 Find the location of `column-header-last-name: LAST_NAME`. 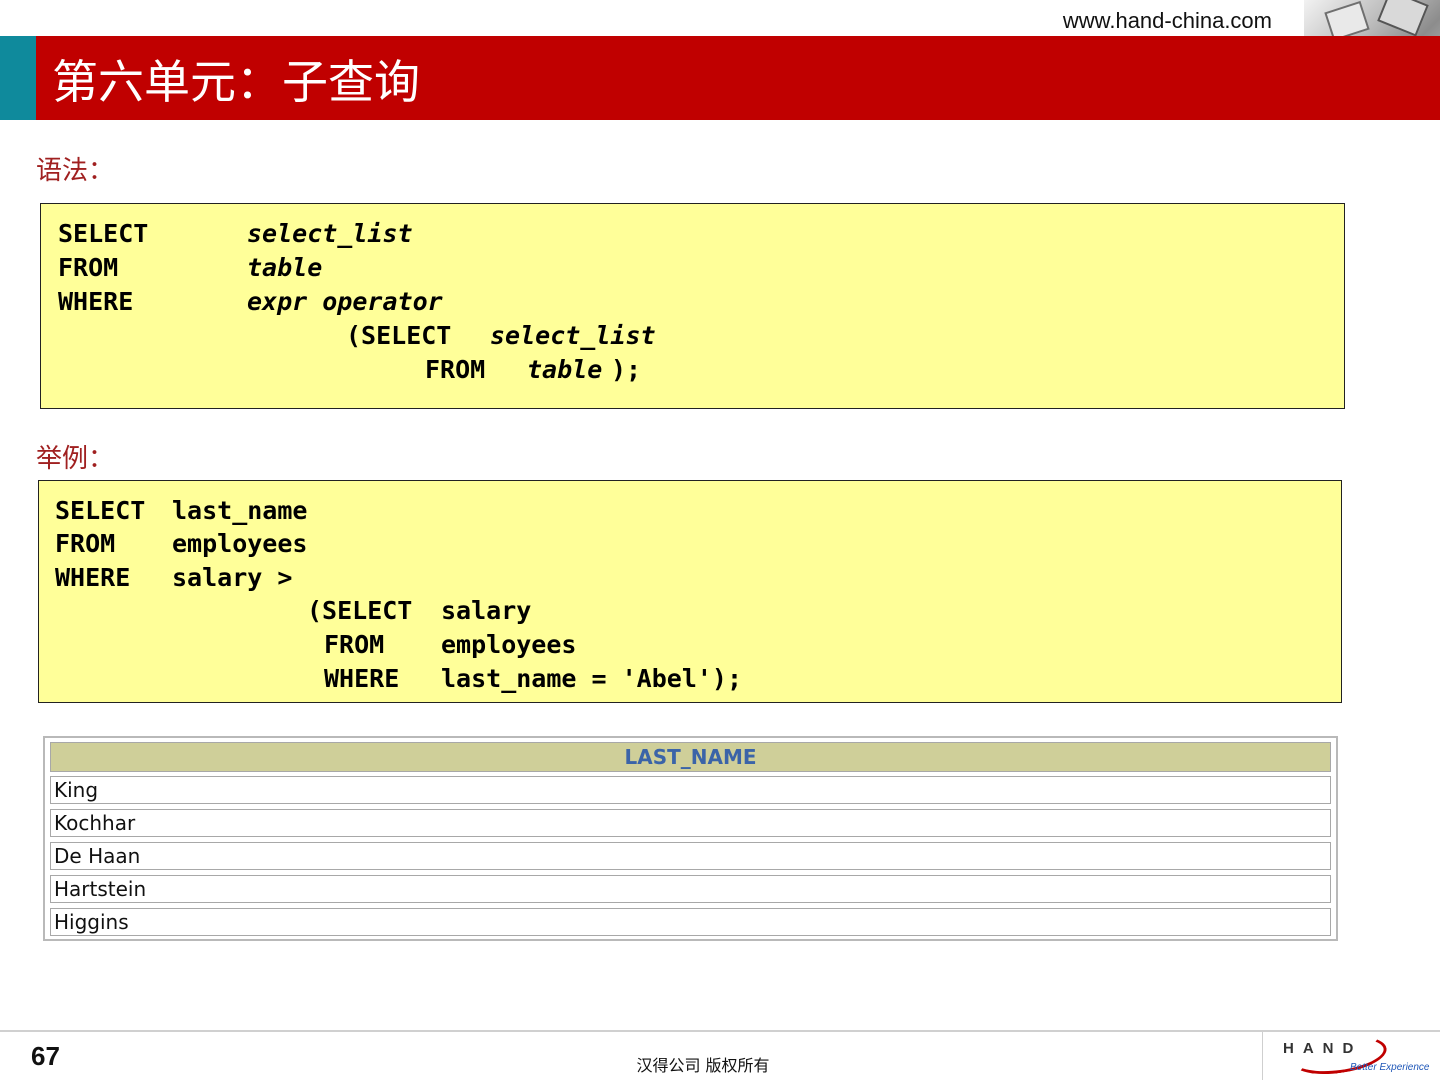

column-header-last-name: LAST_NAME is located at coordinates (690, 757).